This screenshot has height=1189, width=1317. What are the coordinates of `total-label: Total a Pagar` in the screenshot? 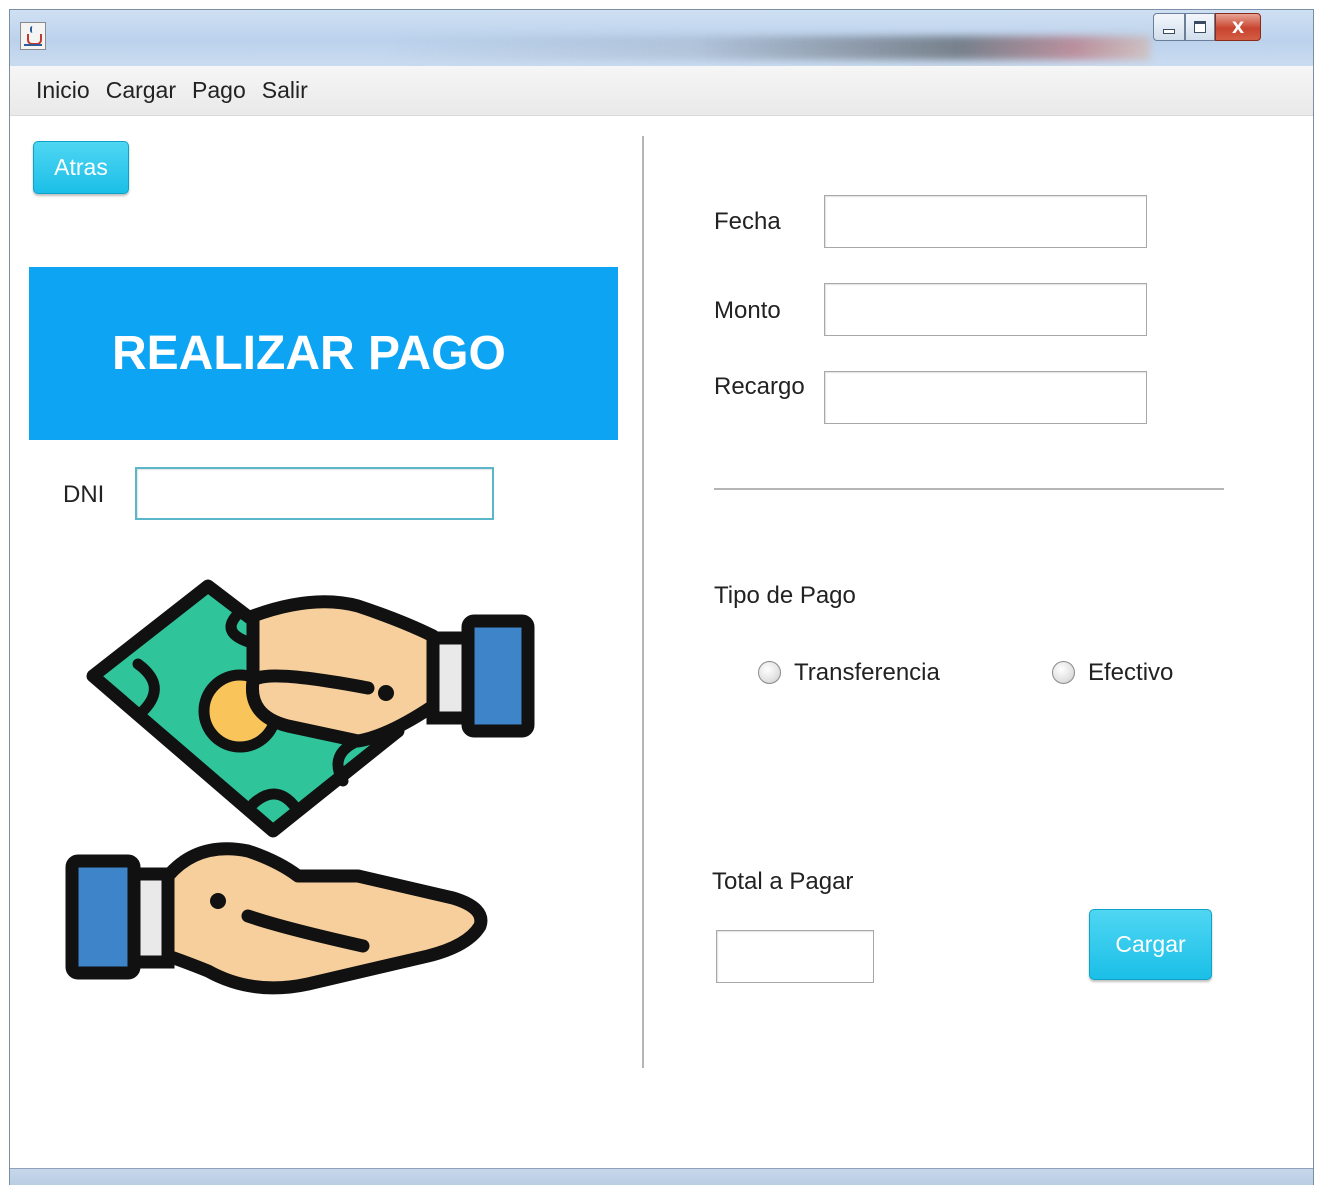 It's located at (783, 881).